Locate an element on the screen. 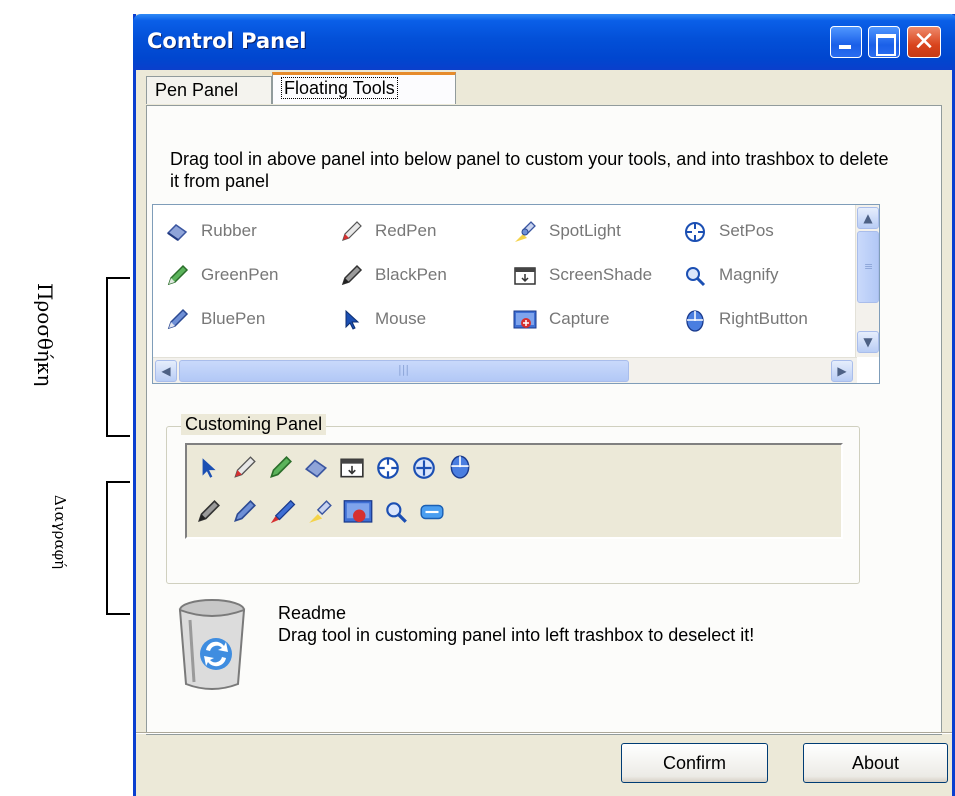 The image size is (955, 796). annotation-delete: Διαγραφή is located at coordinates (60, 532).